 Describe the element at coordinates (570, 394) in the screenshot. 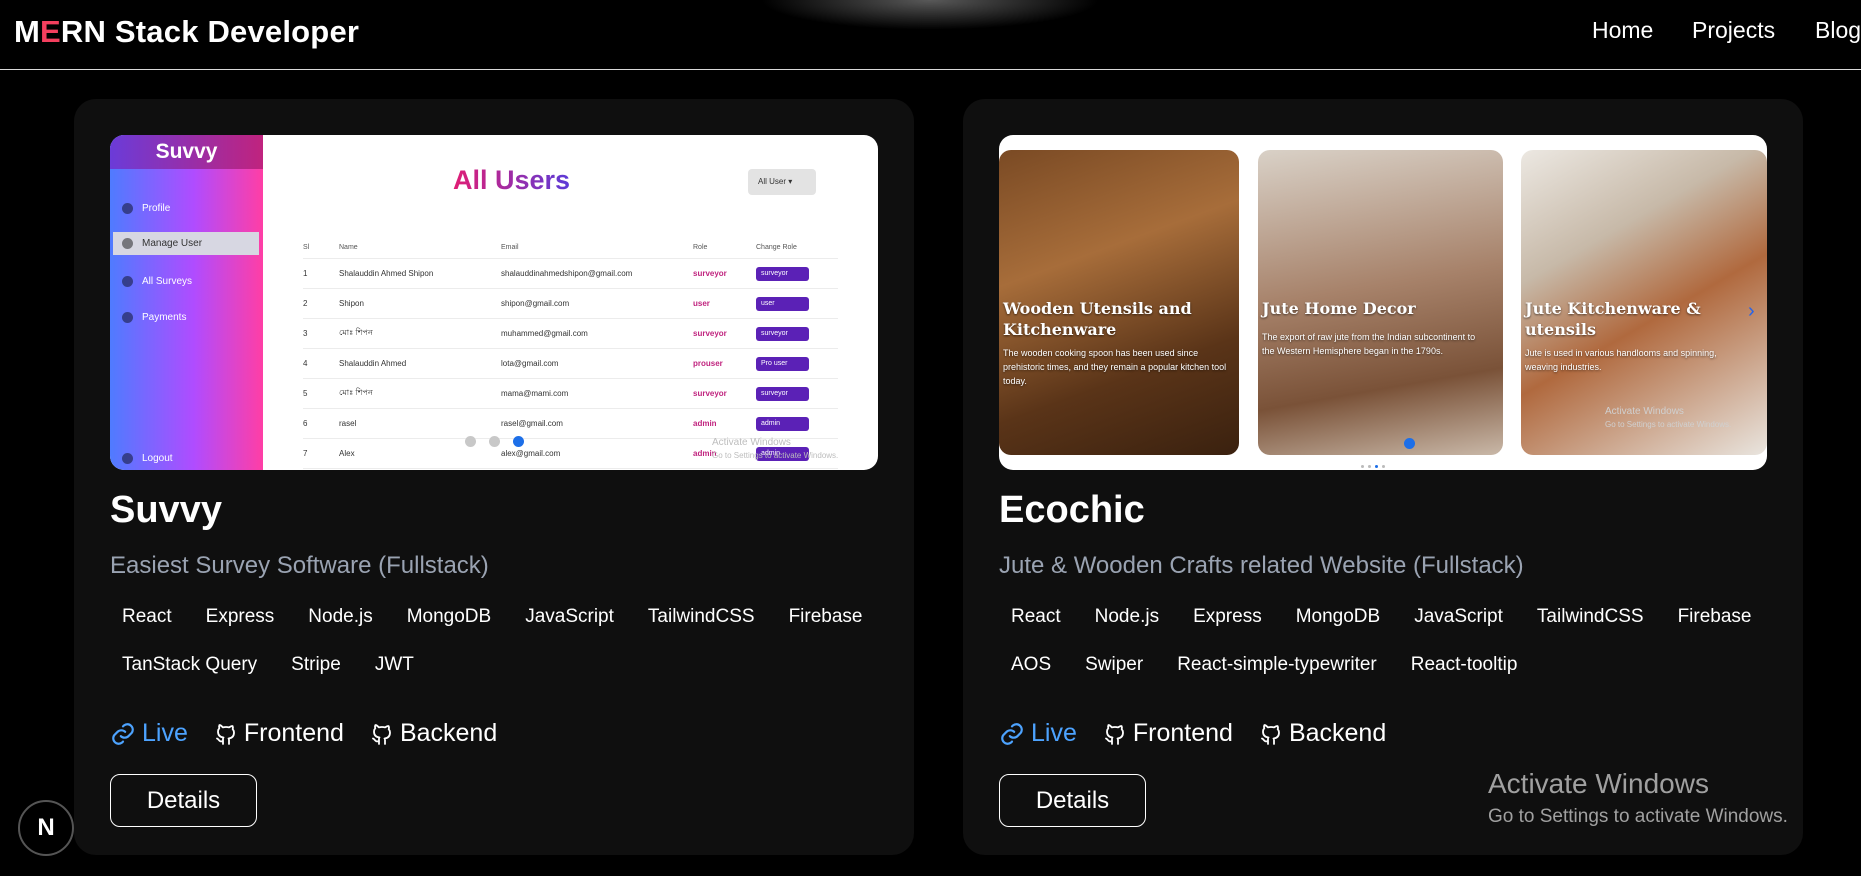

I see `table-row: 5 মোঃ শিপন mama@mami.com surveyor surveyor` at that location.